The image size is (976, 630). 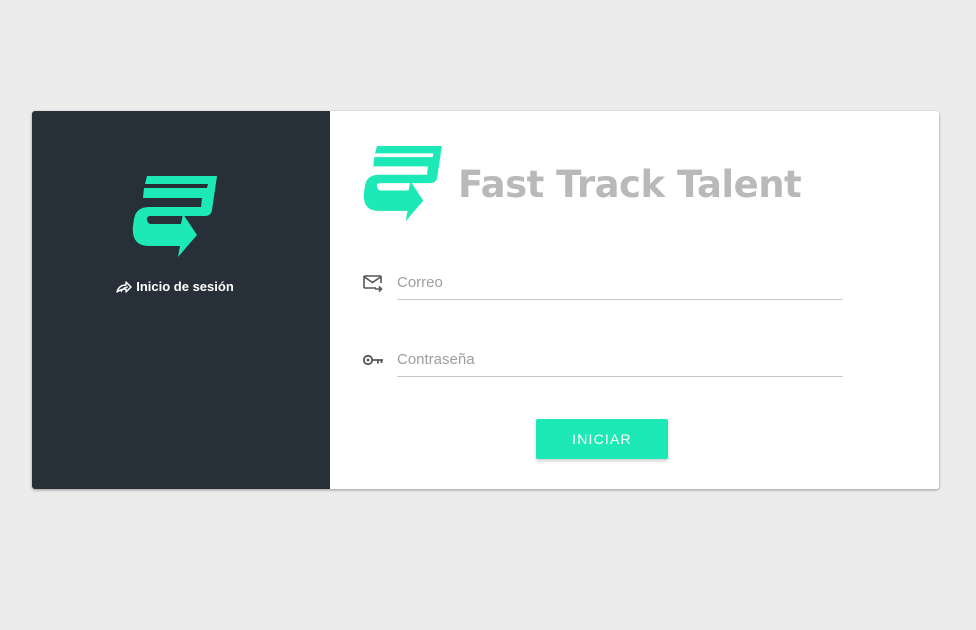 What do you see at coordinates (620, 359) in the screenshot?
I see `password-input` at bounding box center [620, 359].